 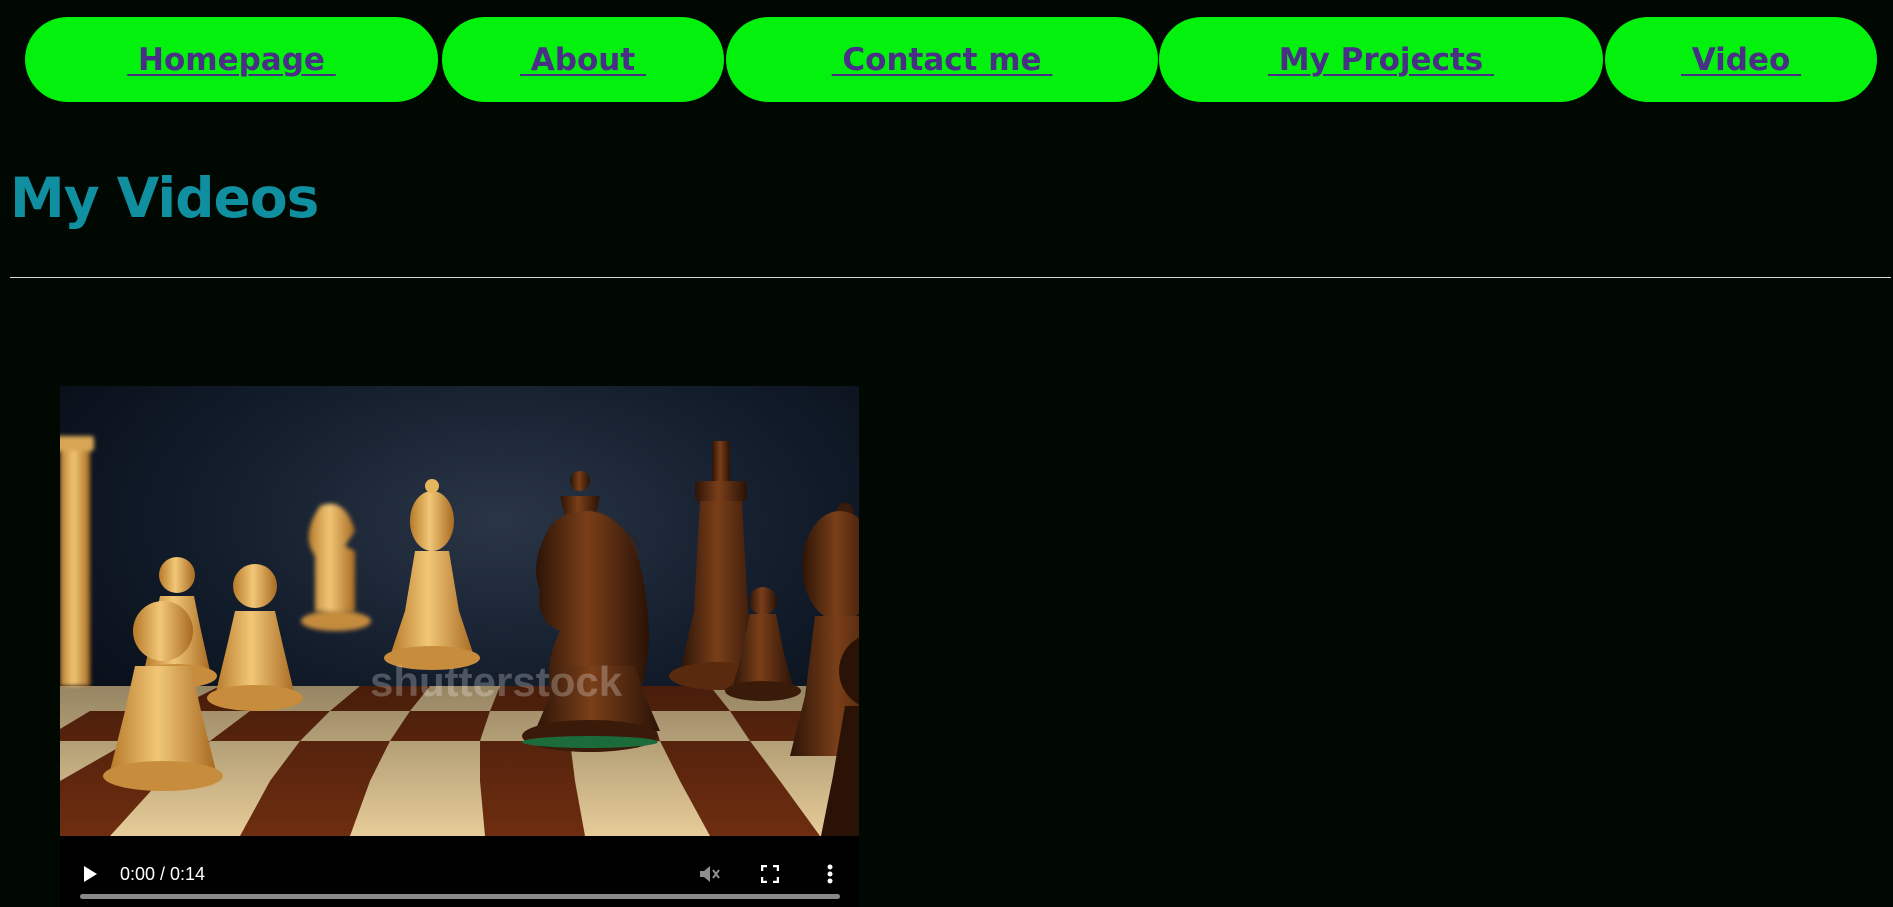 What do you see at coordinates (950, 277) in the screenshot?
I see `divider` at bounding box center [950, 277].